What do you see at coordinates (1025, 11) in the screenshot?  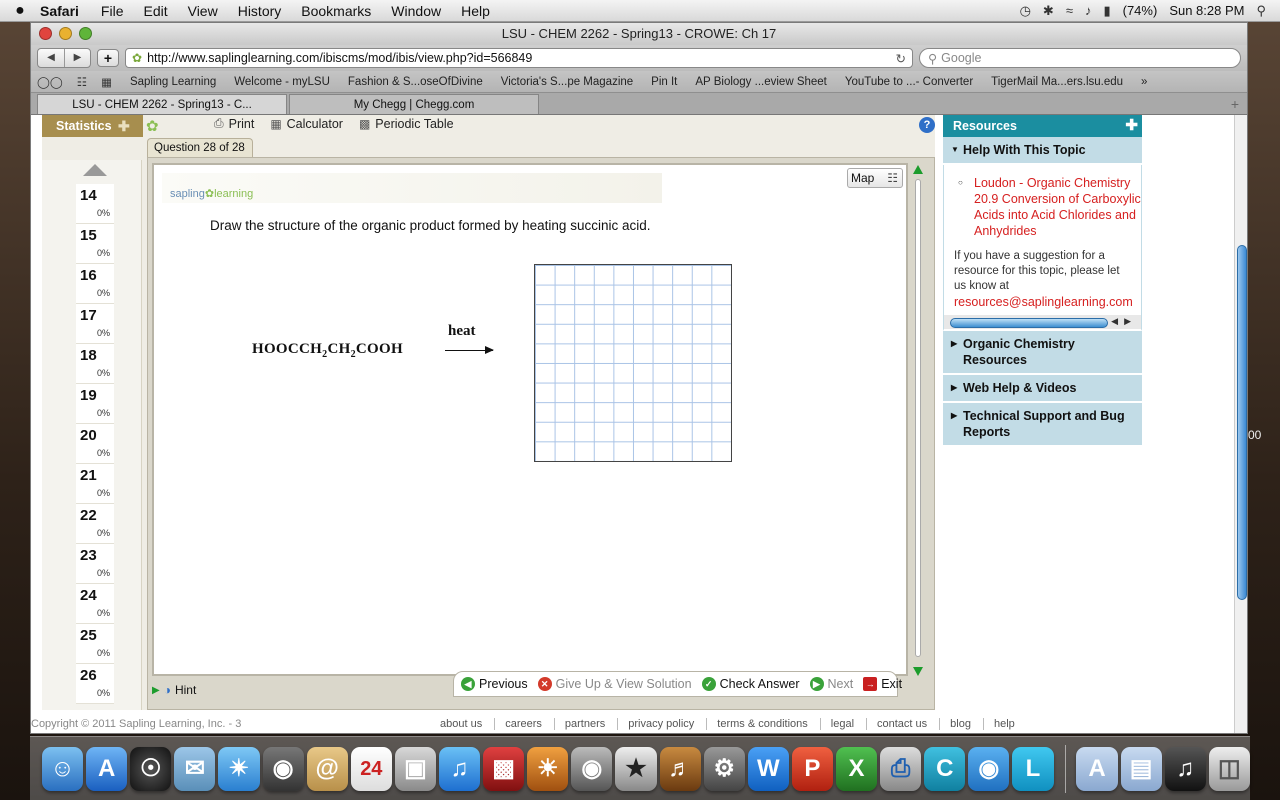 I see `time-machine-icon: ◷` at bounding box center [1025, 11].